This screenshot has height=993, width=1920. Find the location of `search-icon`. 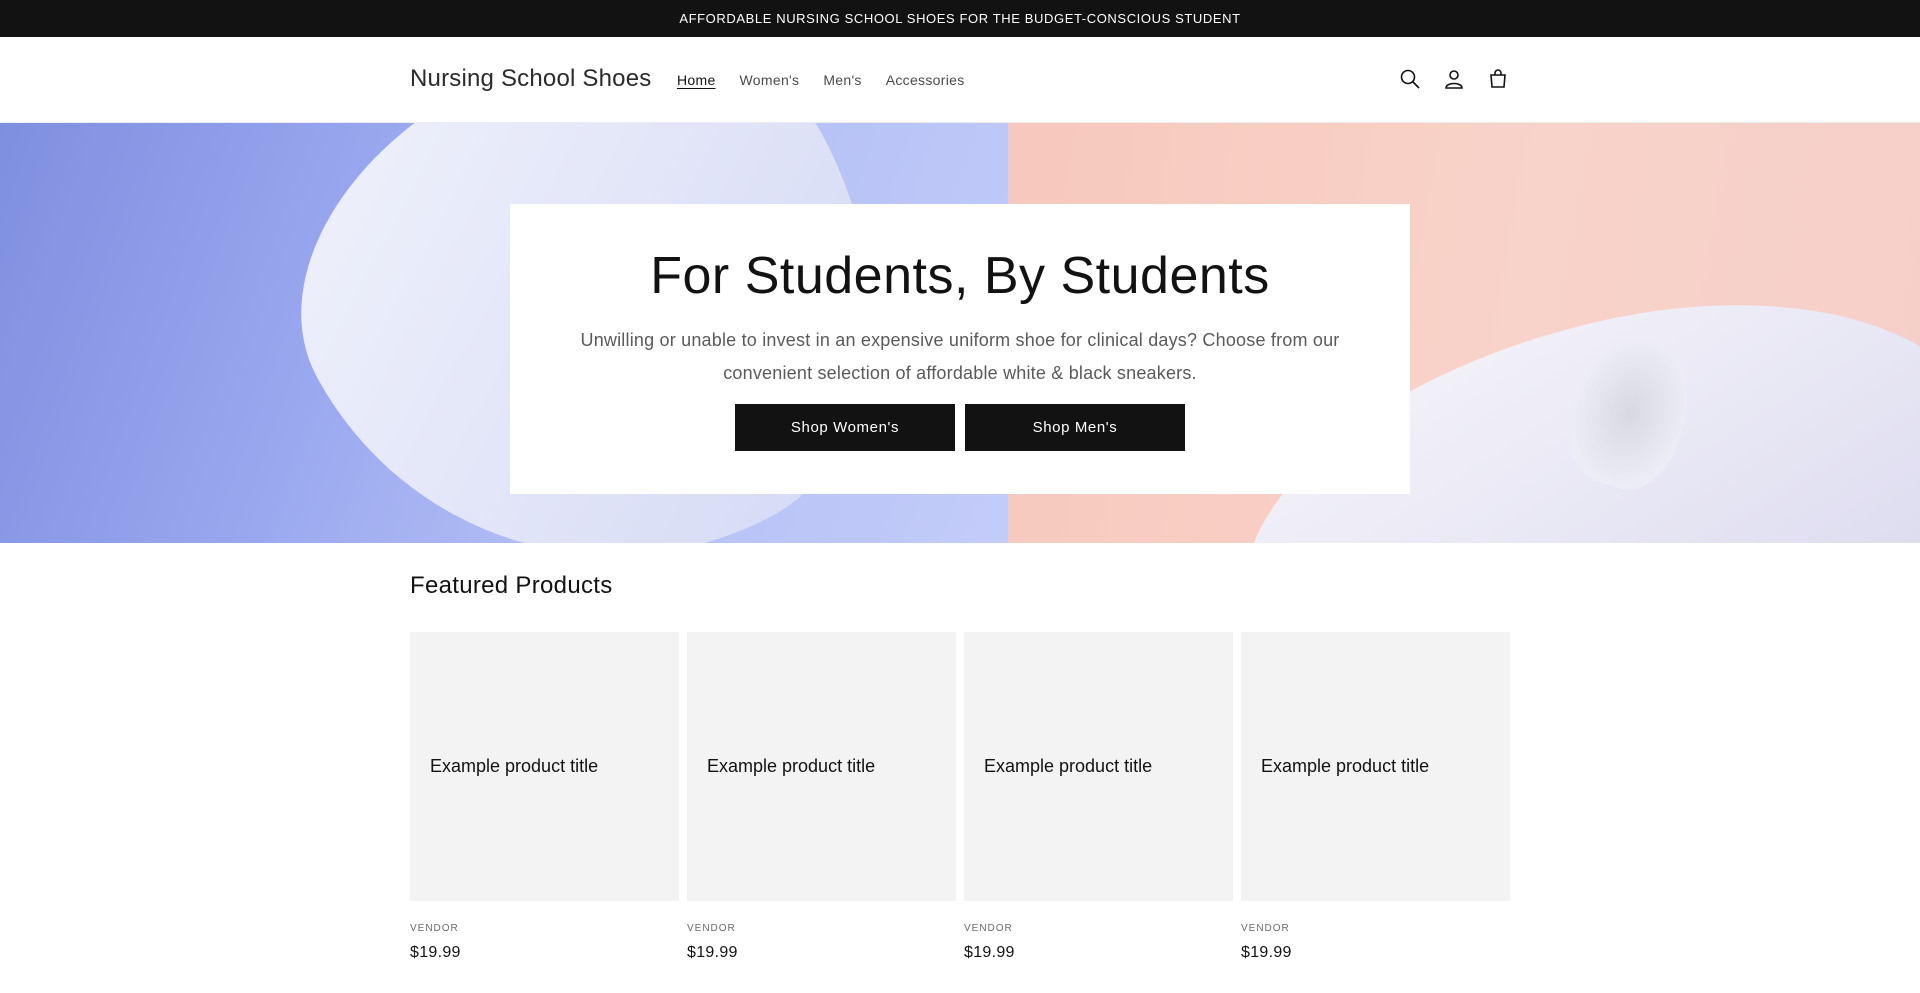

search-icon is located at coordinates (1410, 79).